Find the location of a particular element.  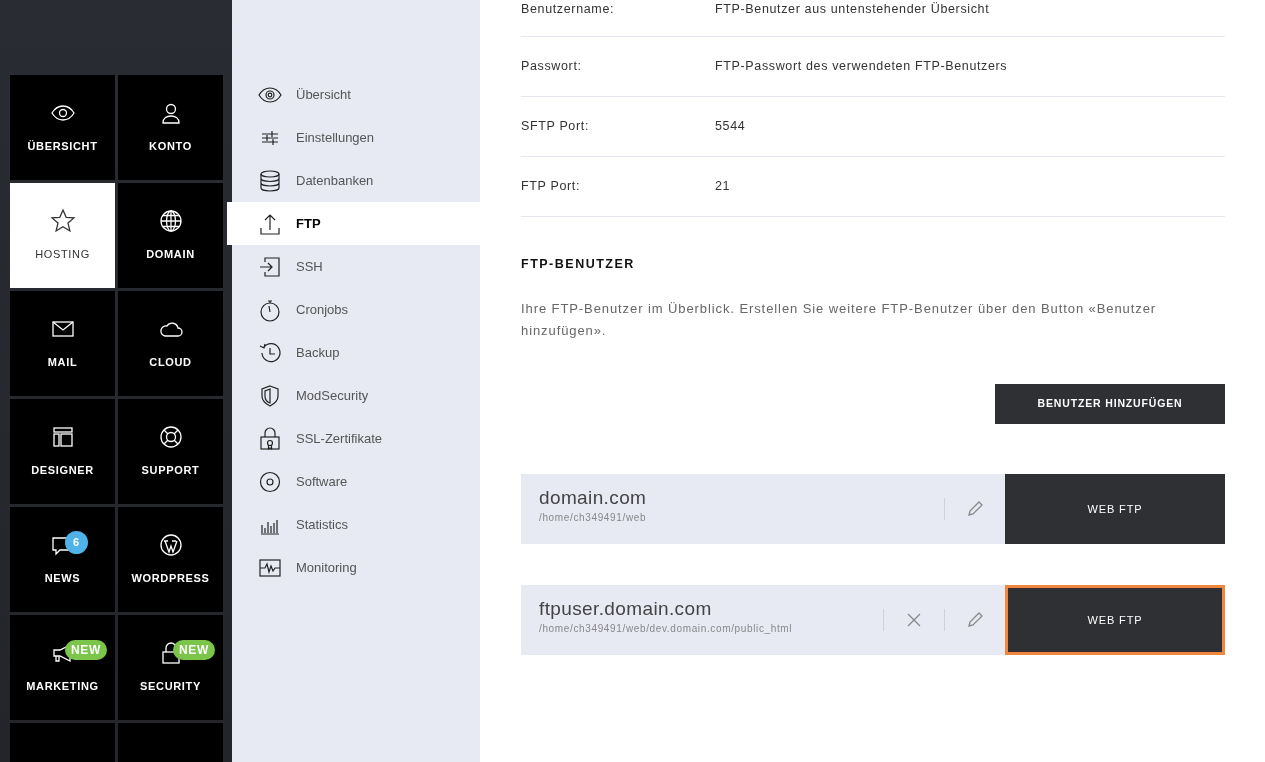

nav-tile: WORDPRESS is located at coordinates (170, 559).